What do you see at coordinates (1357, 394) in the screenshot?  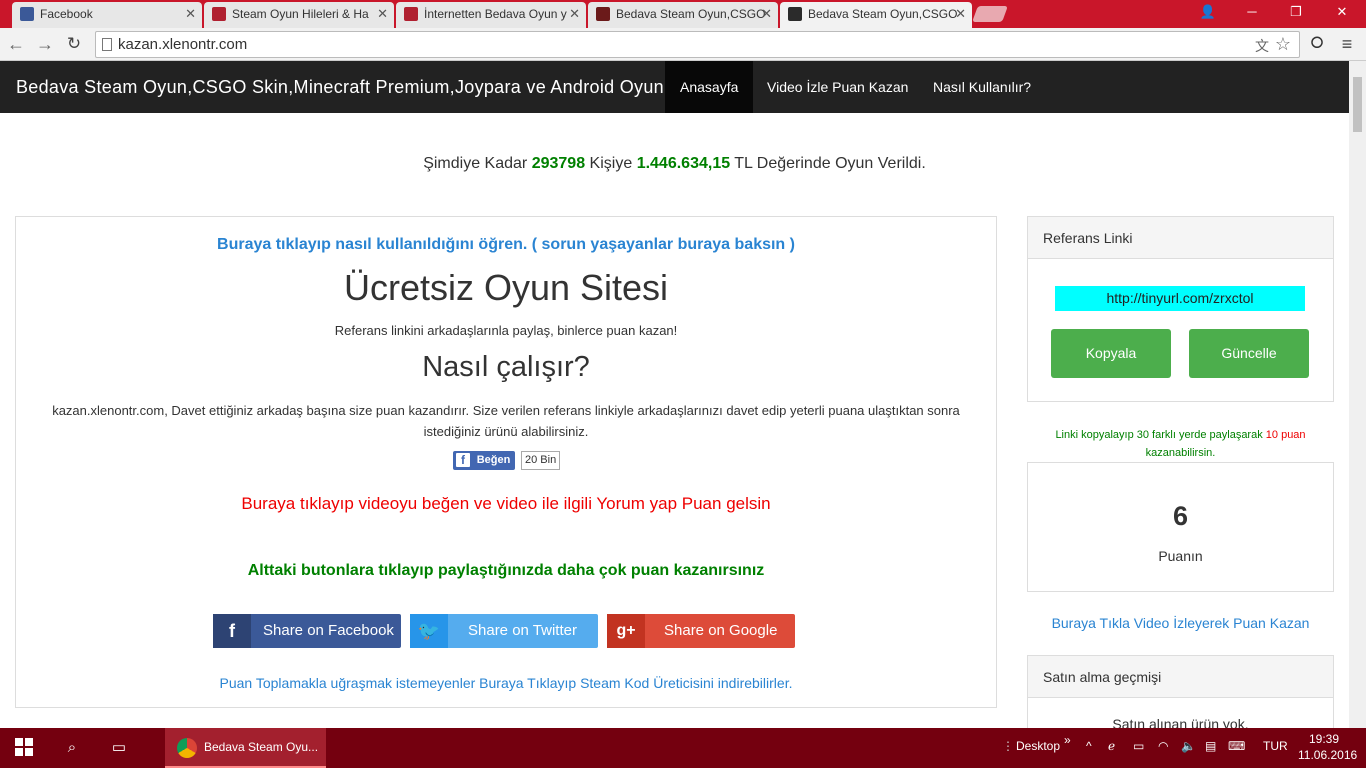 I see `page-scrollbar` at bounding box center [1357, 394].